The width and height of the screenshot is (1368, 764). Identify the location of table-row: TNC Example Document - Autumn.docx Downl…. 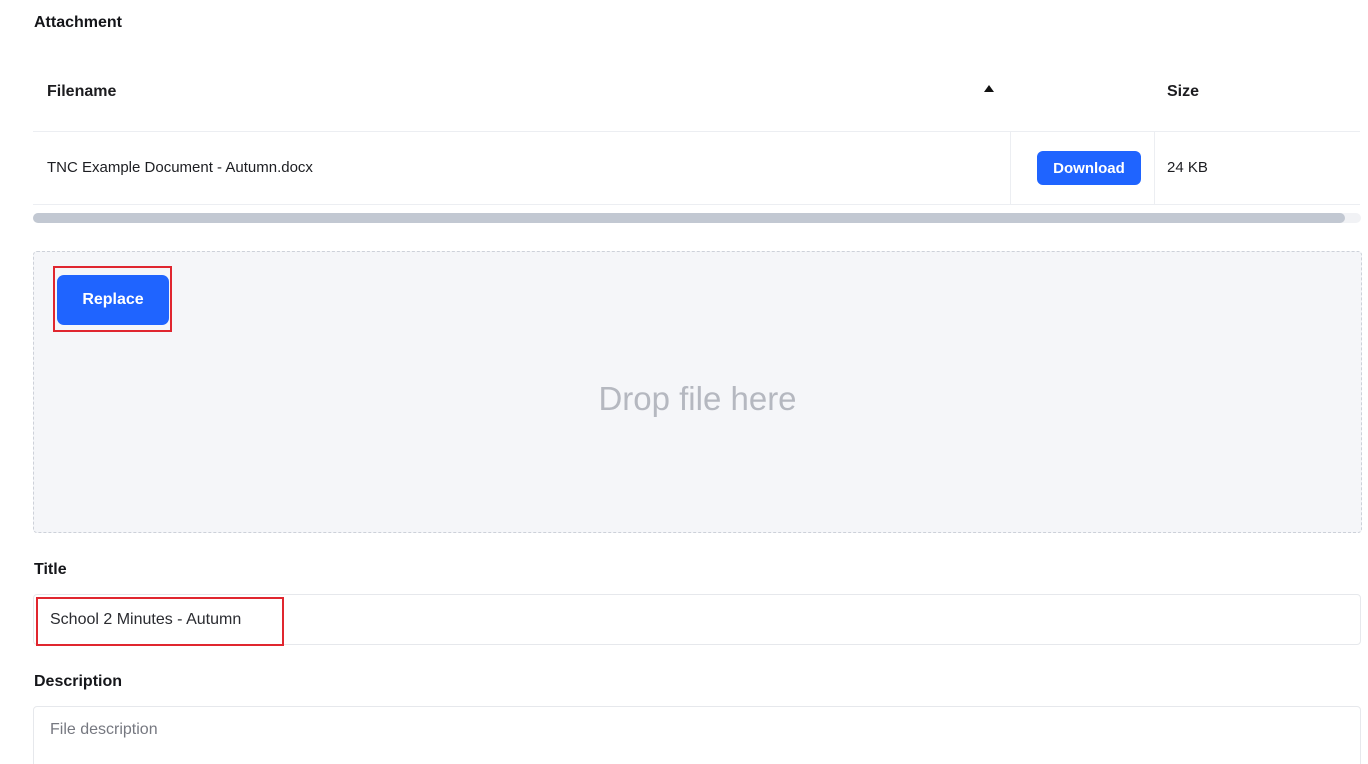
(696, 168).